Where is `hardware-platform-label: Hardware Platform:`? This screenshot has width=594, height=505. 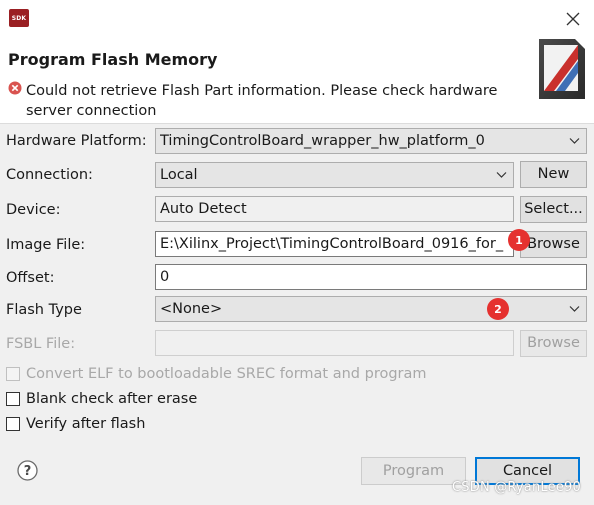 hardware-platform-label: Hardware Platform: is located at coordinates (76, 141).